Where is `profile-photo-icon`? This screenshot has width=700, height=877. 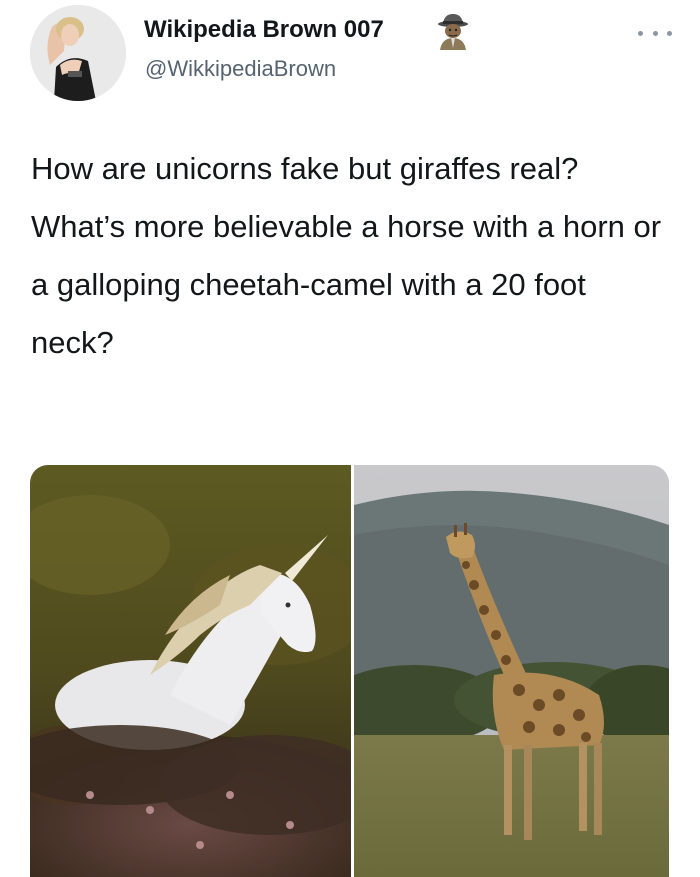
profile-photo-icon is located at coordinates (78, 53).